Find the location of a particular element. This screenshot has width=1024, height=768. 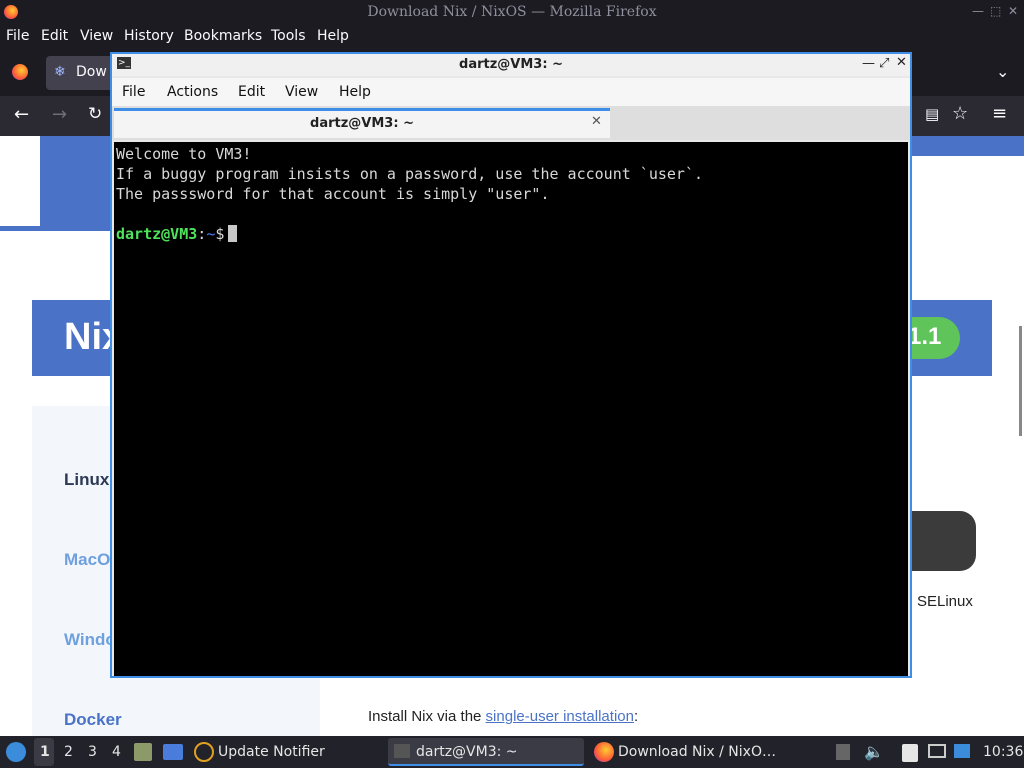

nix-favicon-icon: ❄ is located at coordinates (60, 72).